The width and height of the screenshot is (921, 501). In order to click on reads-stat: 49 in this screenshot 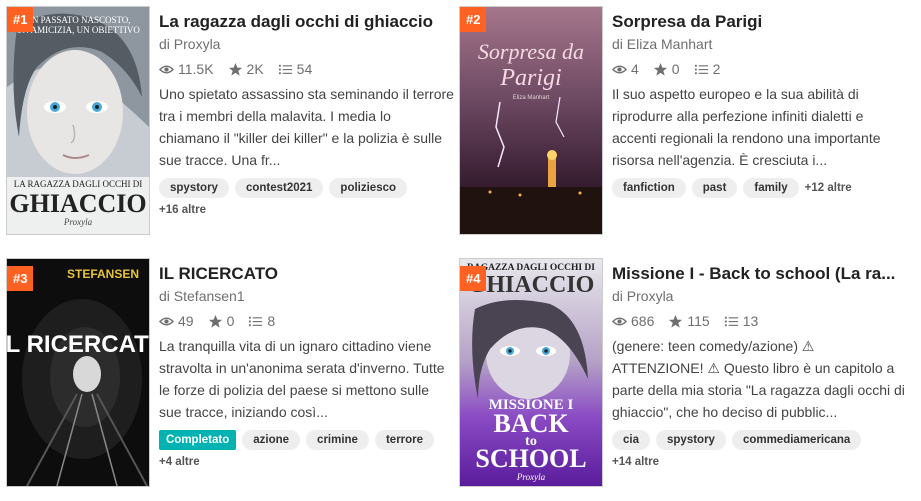, I will do `click(176, 321)`.